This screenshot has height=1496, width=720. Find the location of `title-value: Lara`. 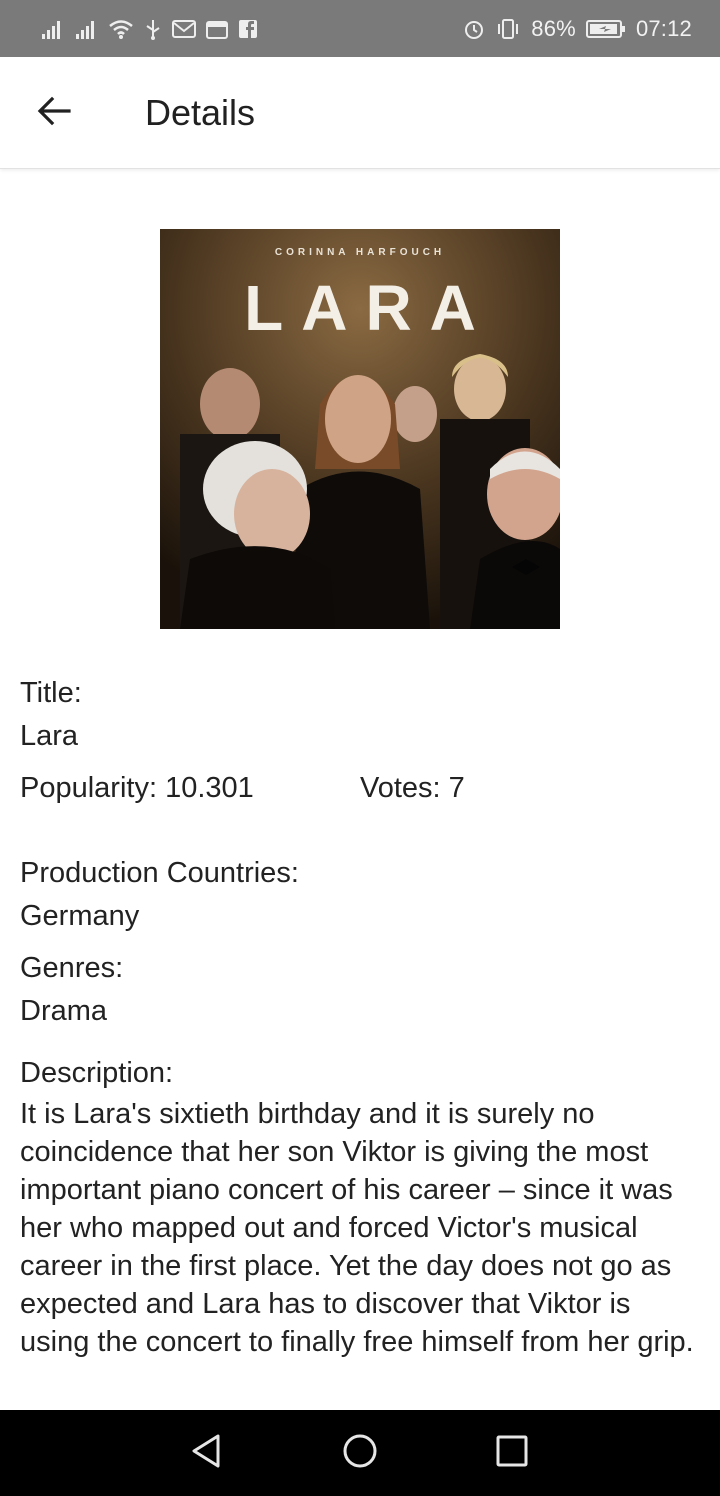

title-value: Lara is located at coordinates (49, 736).